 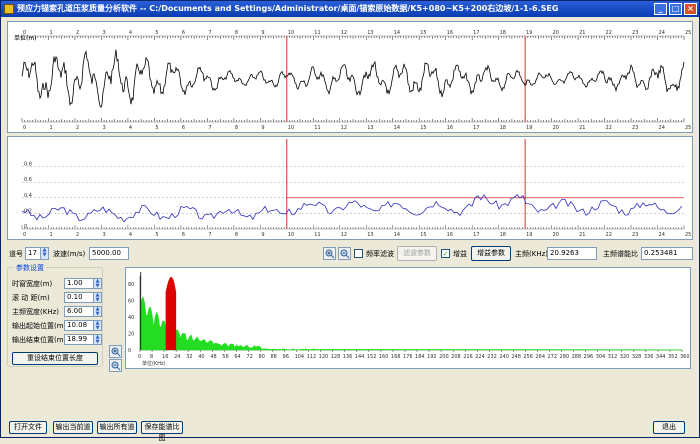 I want to click on maximize-button: □, so click(x=675, y=9).